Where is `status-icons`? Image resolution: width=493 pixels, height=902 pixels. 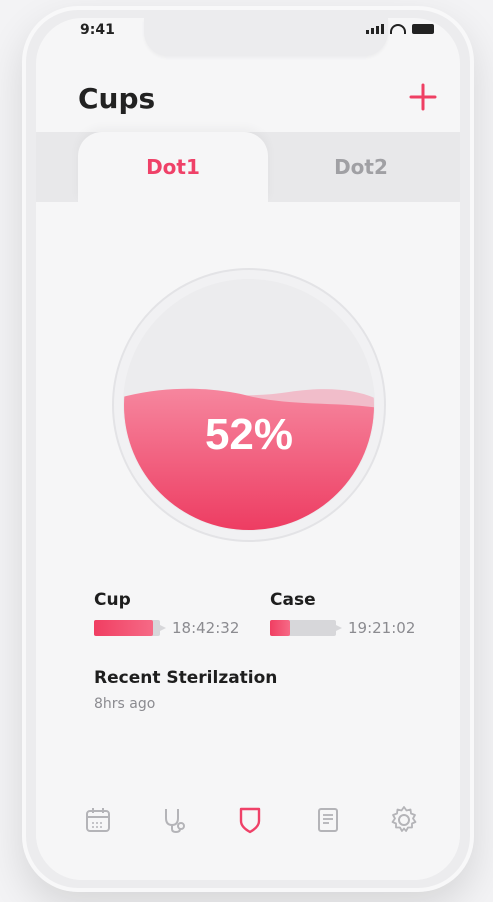
status-icons is located at coordinates (400, 29).